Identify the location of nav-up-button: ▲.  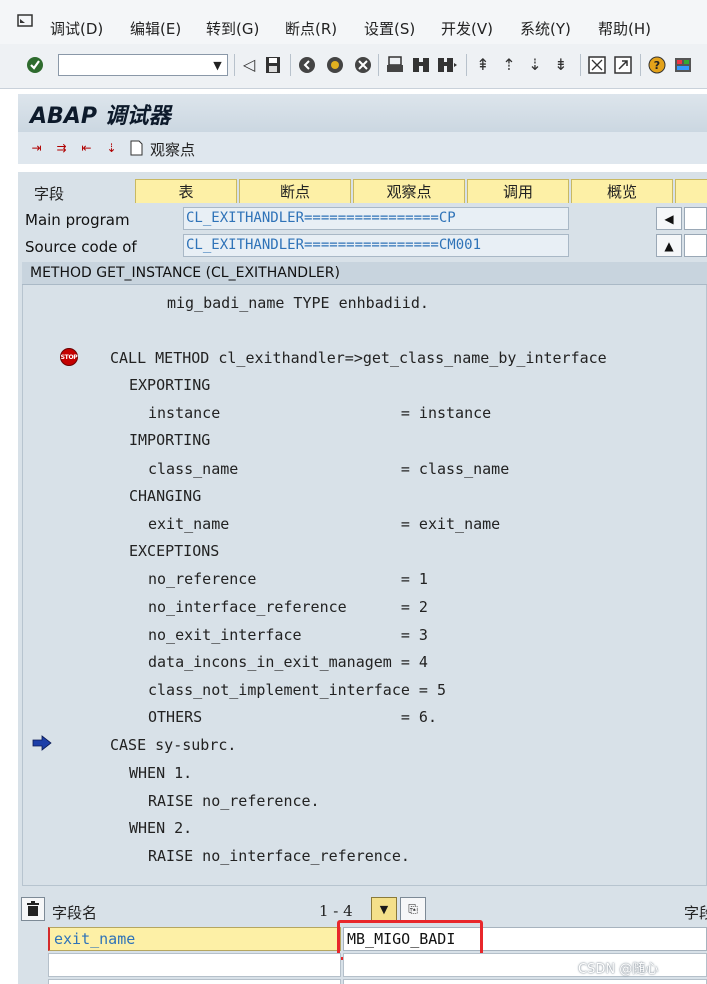
(669, 245).